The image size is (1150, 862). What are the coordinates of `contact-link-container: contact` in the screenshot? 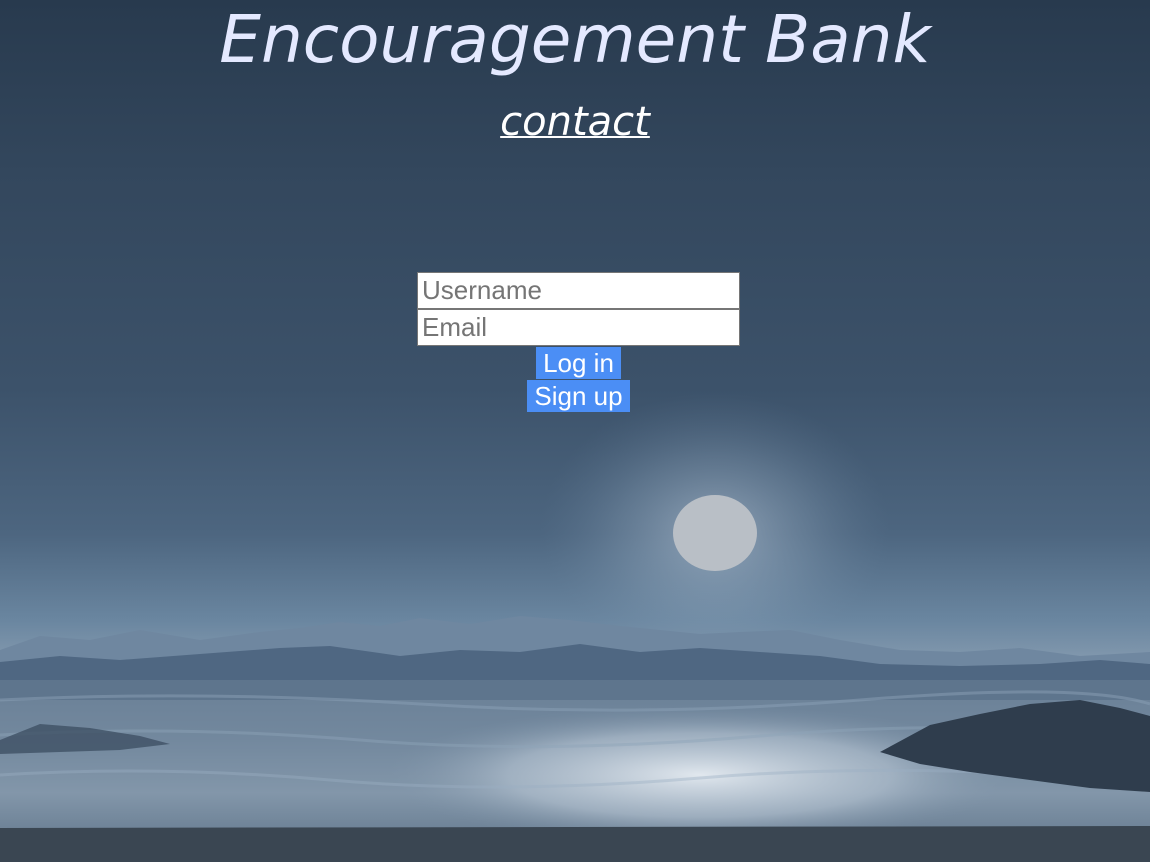 It's located at (575, 122).